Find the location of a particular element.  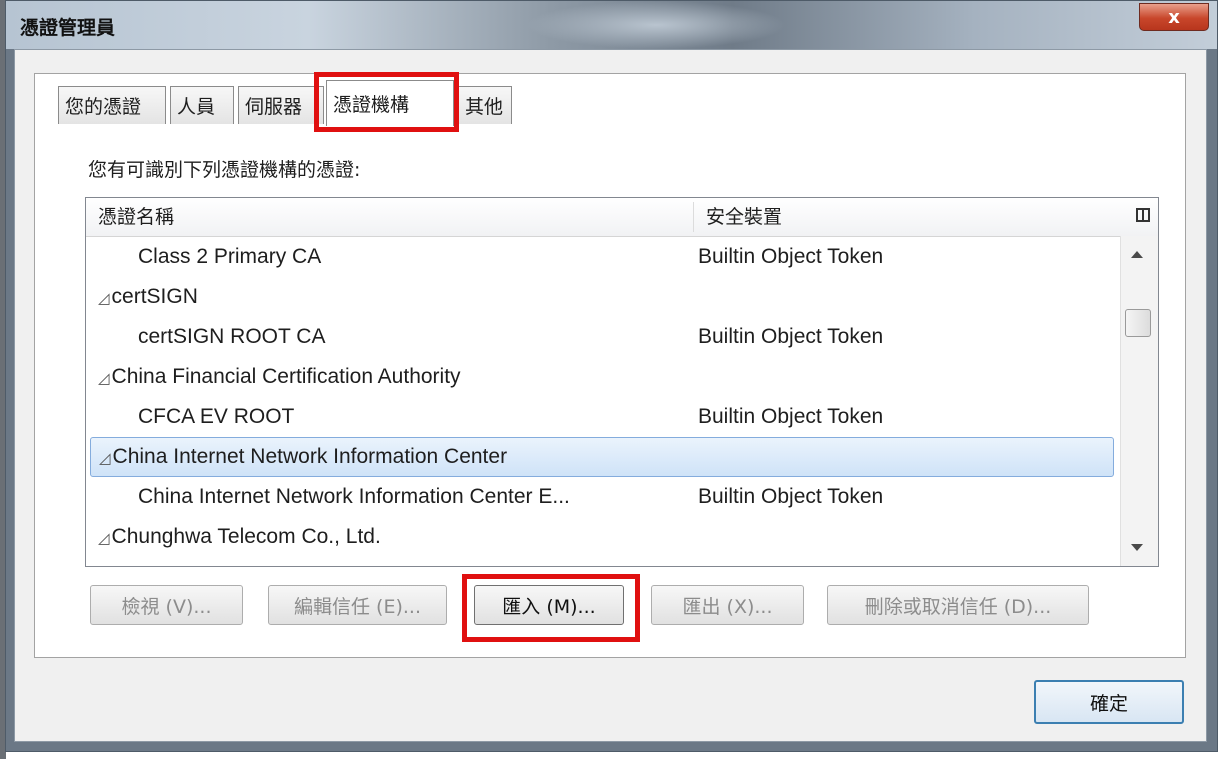

tab-servers: 伺服器 is located at coordinates (281, 105).